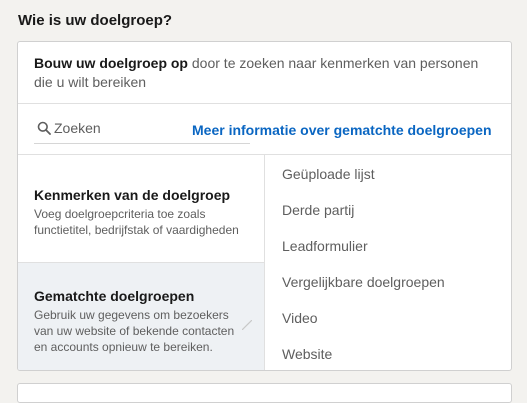 This screenshot has width=527, height=403. Describe the element at coordinates (325, 246) in the screenshot. I see `submenu-item-lead-form: Leadformulier` at that location.